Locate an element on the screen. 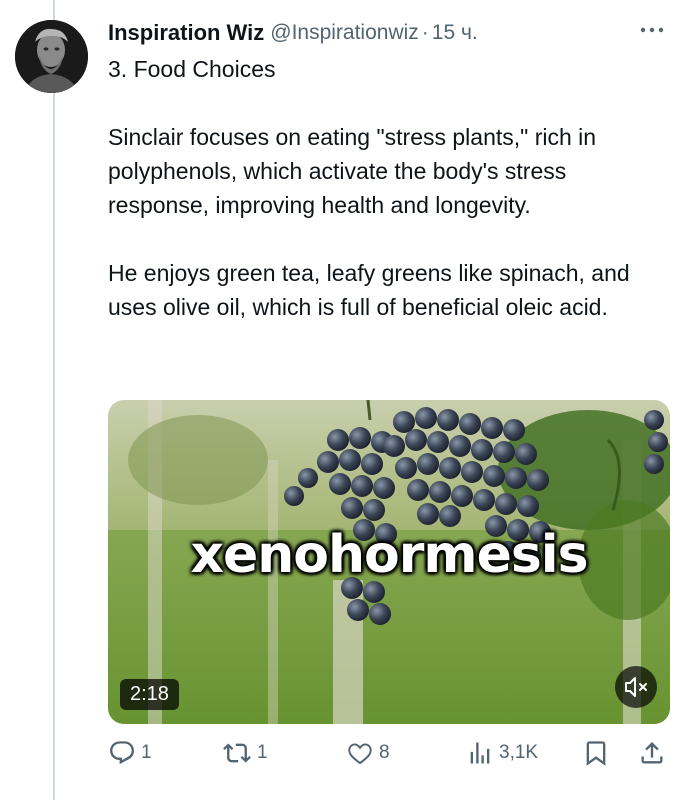 The image size is (686, 800). reply-icon is located at coordinates (122, 753).